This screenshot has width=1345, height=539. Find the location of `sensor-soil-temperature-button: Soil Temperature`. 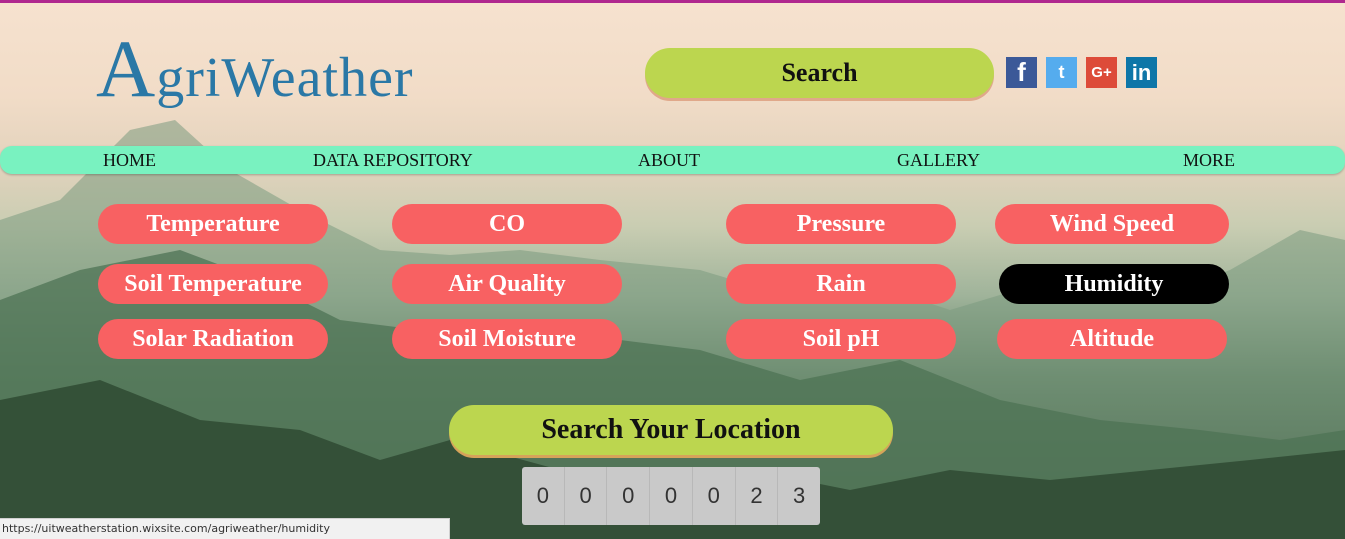

sensor-soil-temperature-button: Soil Temperature is located at coordinates (213, 284).